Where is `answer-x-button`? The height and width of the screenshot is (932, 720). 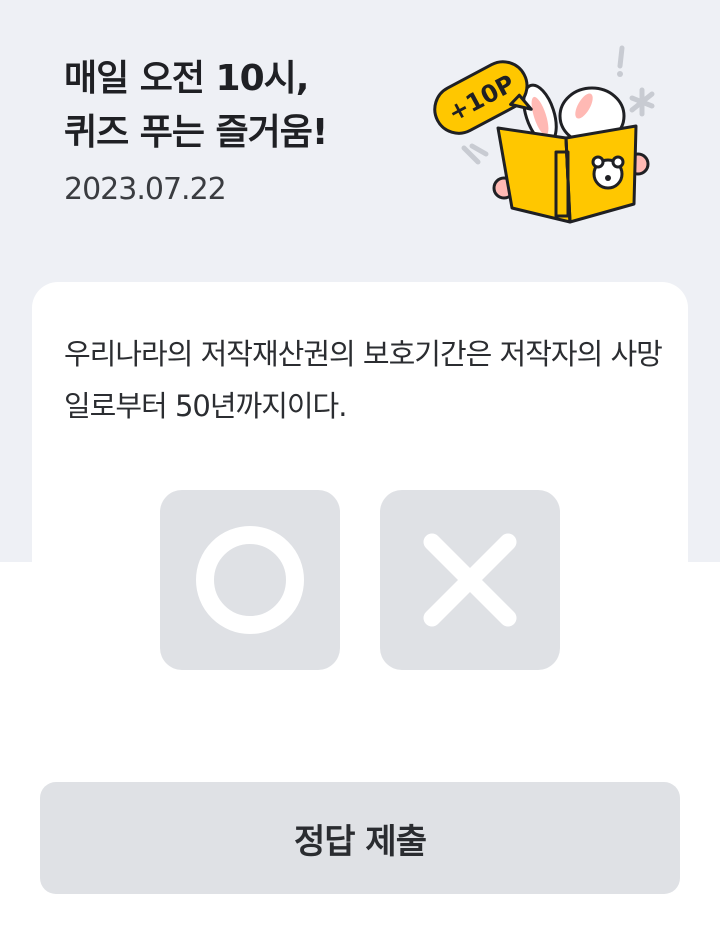 answer-x-button is located at coordinates (470, 580).